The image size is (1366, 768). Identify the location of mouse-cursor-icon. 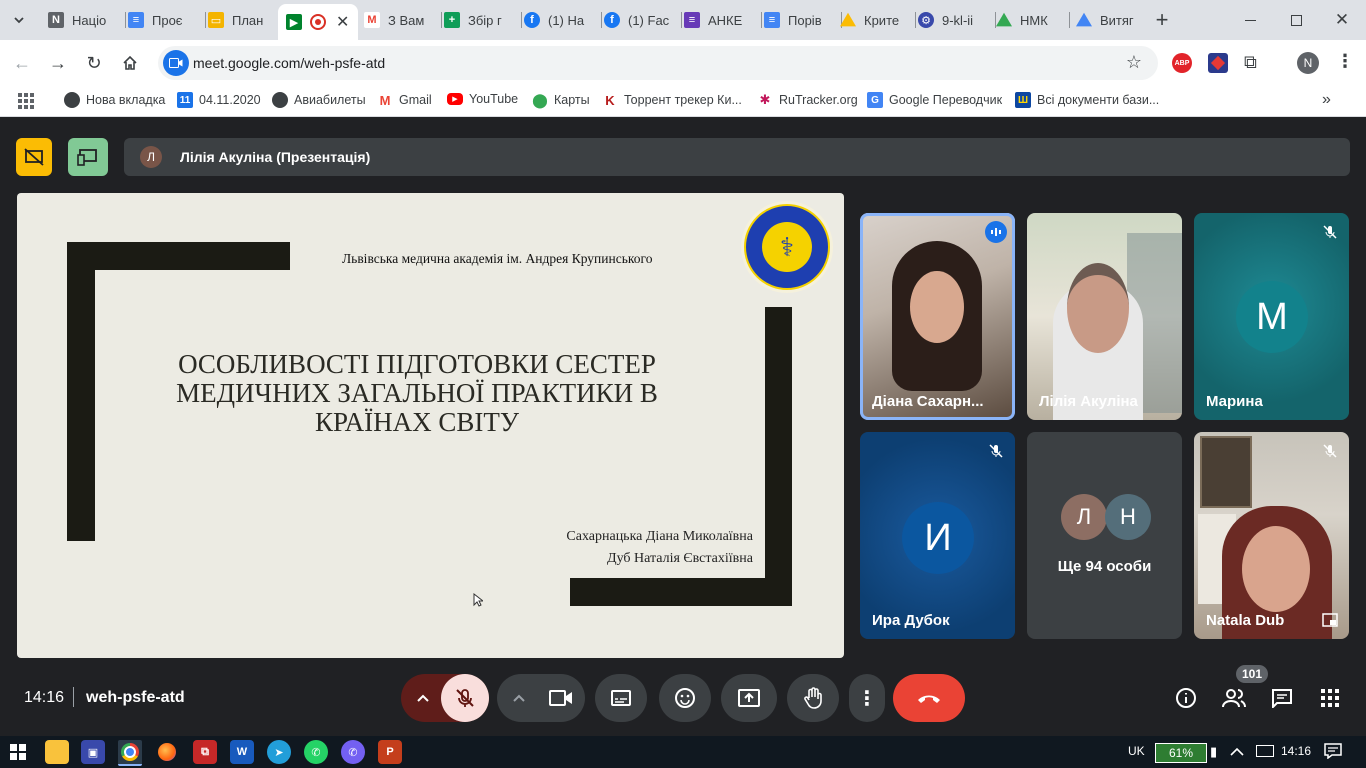
(479, 602).